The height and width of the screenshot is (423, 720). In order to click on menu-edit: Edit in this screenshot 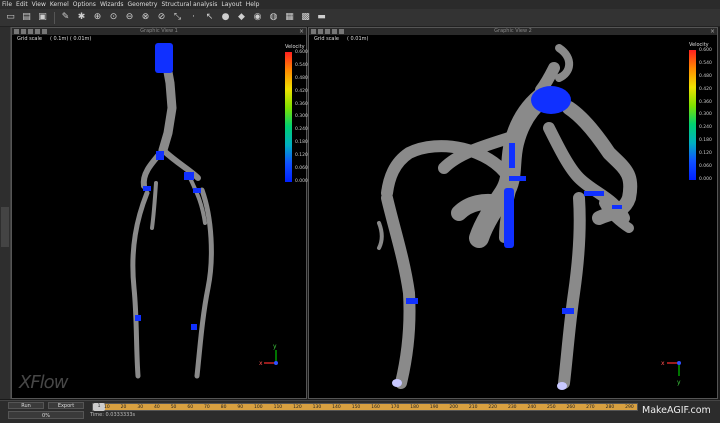, I will do `click(22, 4)`.